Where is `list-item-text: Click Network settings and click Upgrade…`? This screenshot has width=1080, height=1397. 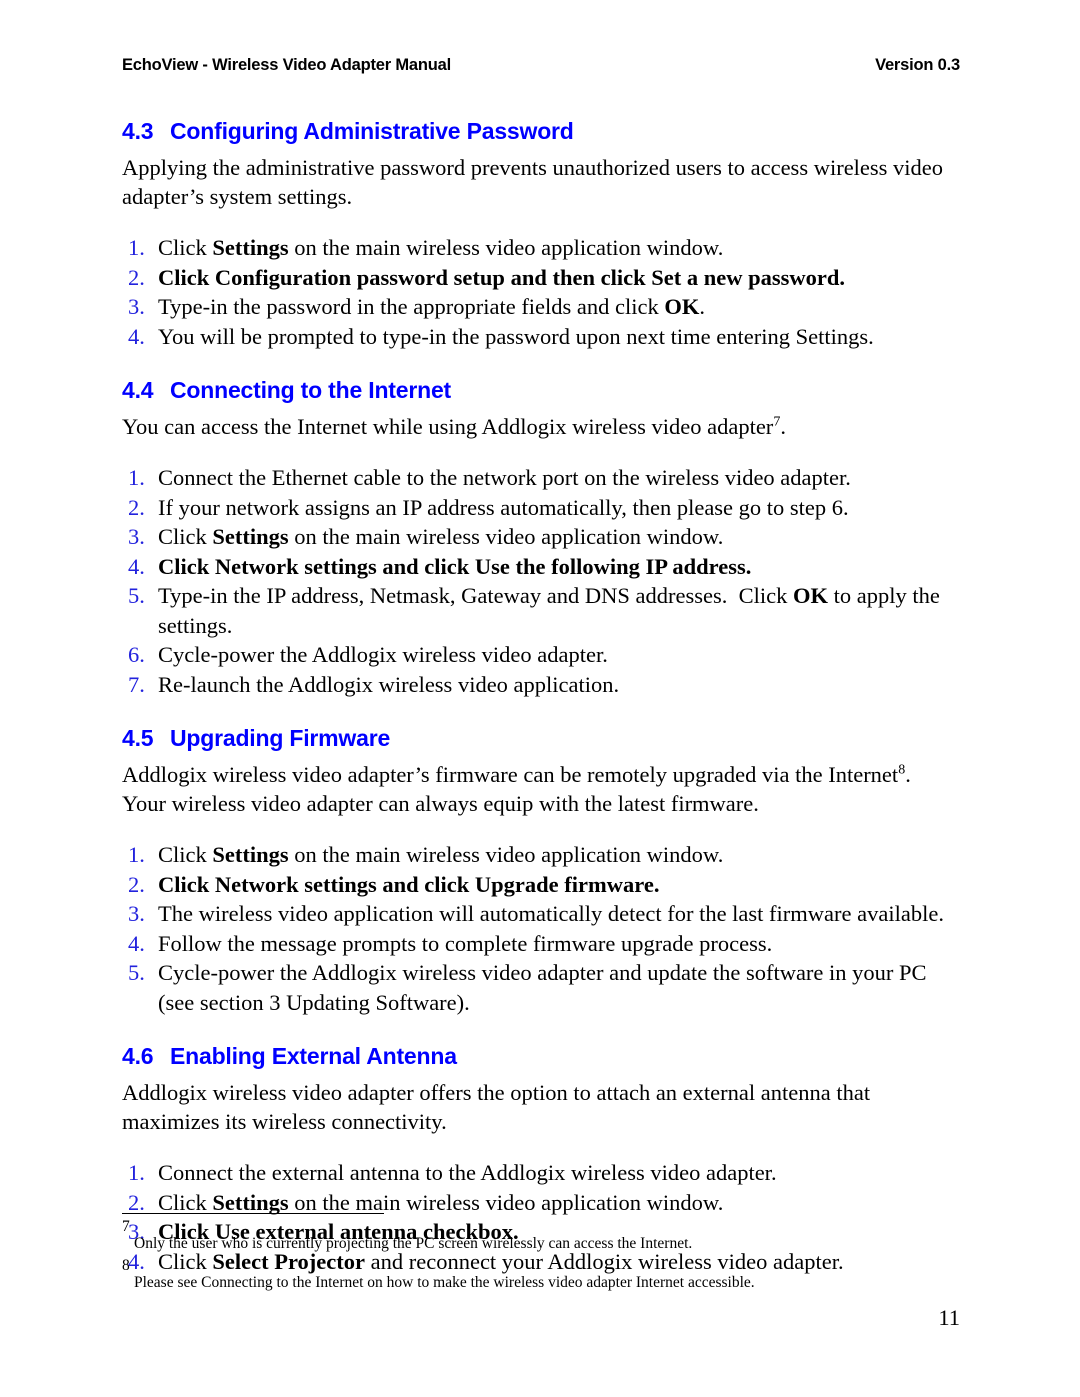
list-item-text: Click Network settings and click Upgrade… is located at coordinates (409, 884).